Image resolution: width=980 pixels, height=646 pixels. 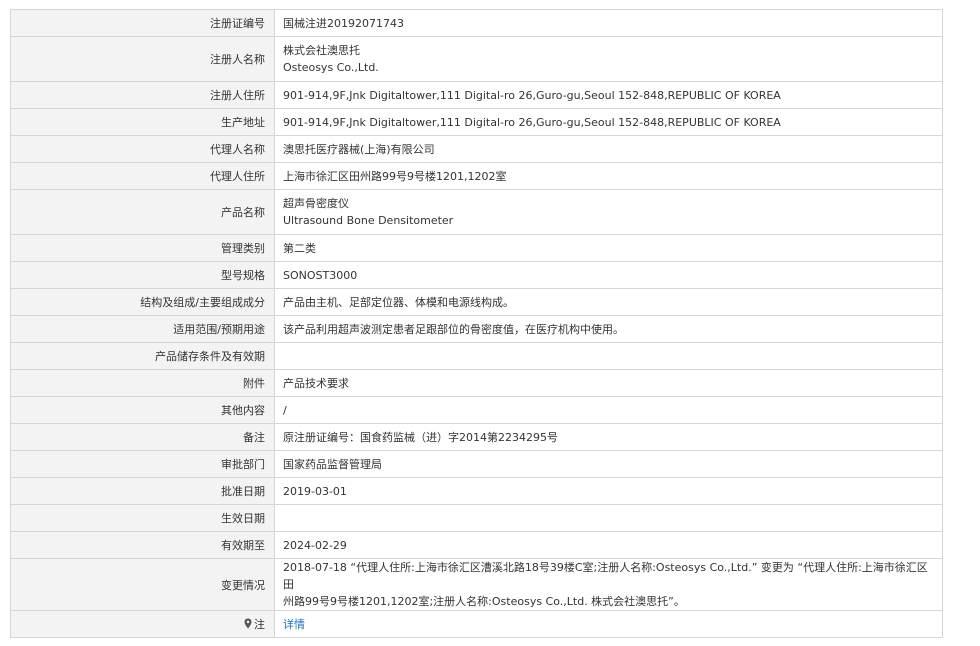 What do you see at coordinates (142, 95) in the screenshot?
I see `field-label: 注册人住所` at bounding box center [142, 95].